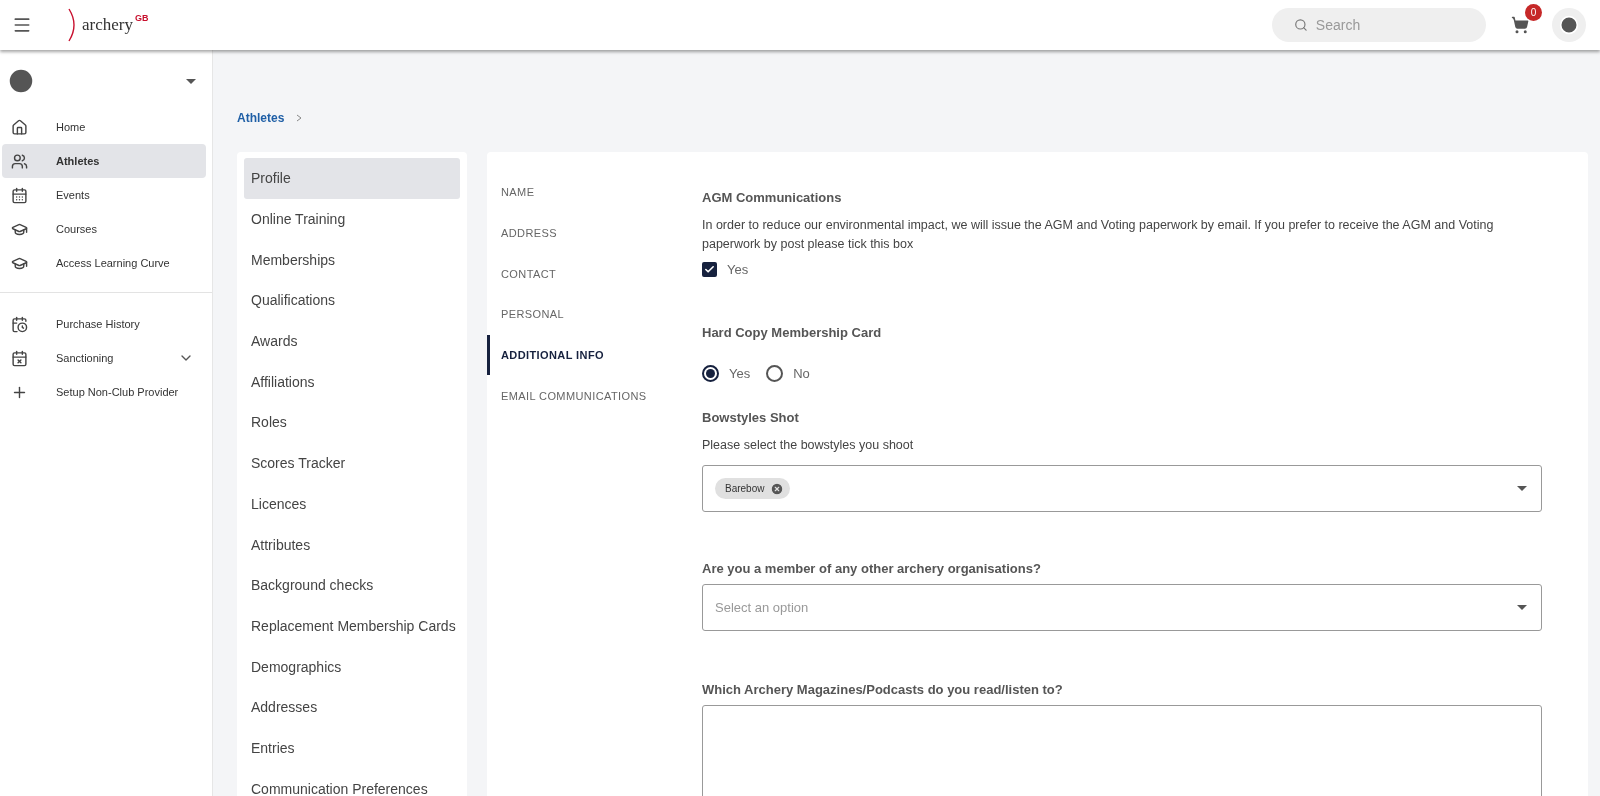  What do you see at coordinates (594, 396) in the screenshot?
I see `section-tab: EMAIL COMMUNICATIONS` at bounding box center [594, 396].